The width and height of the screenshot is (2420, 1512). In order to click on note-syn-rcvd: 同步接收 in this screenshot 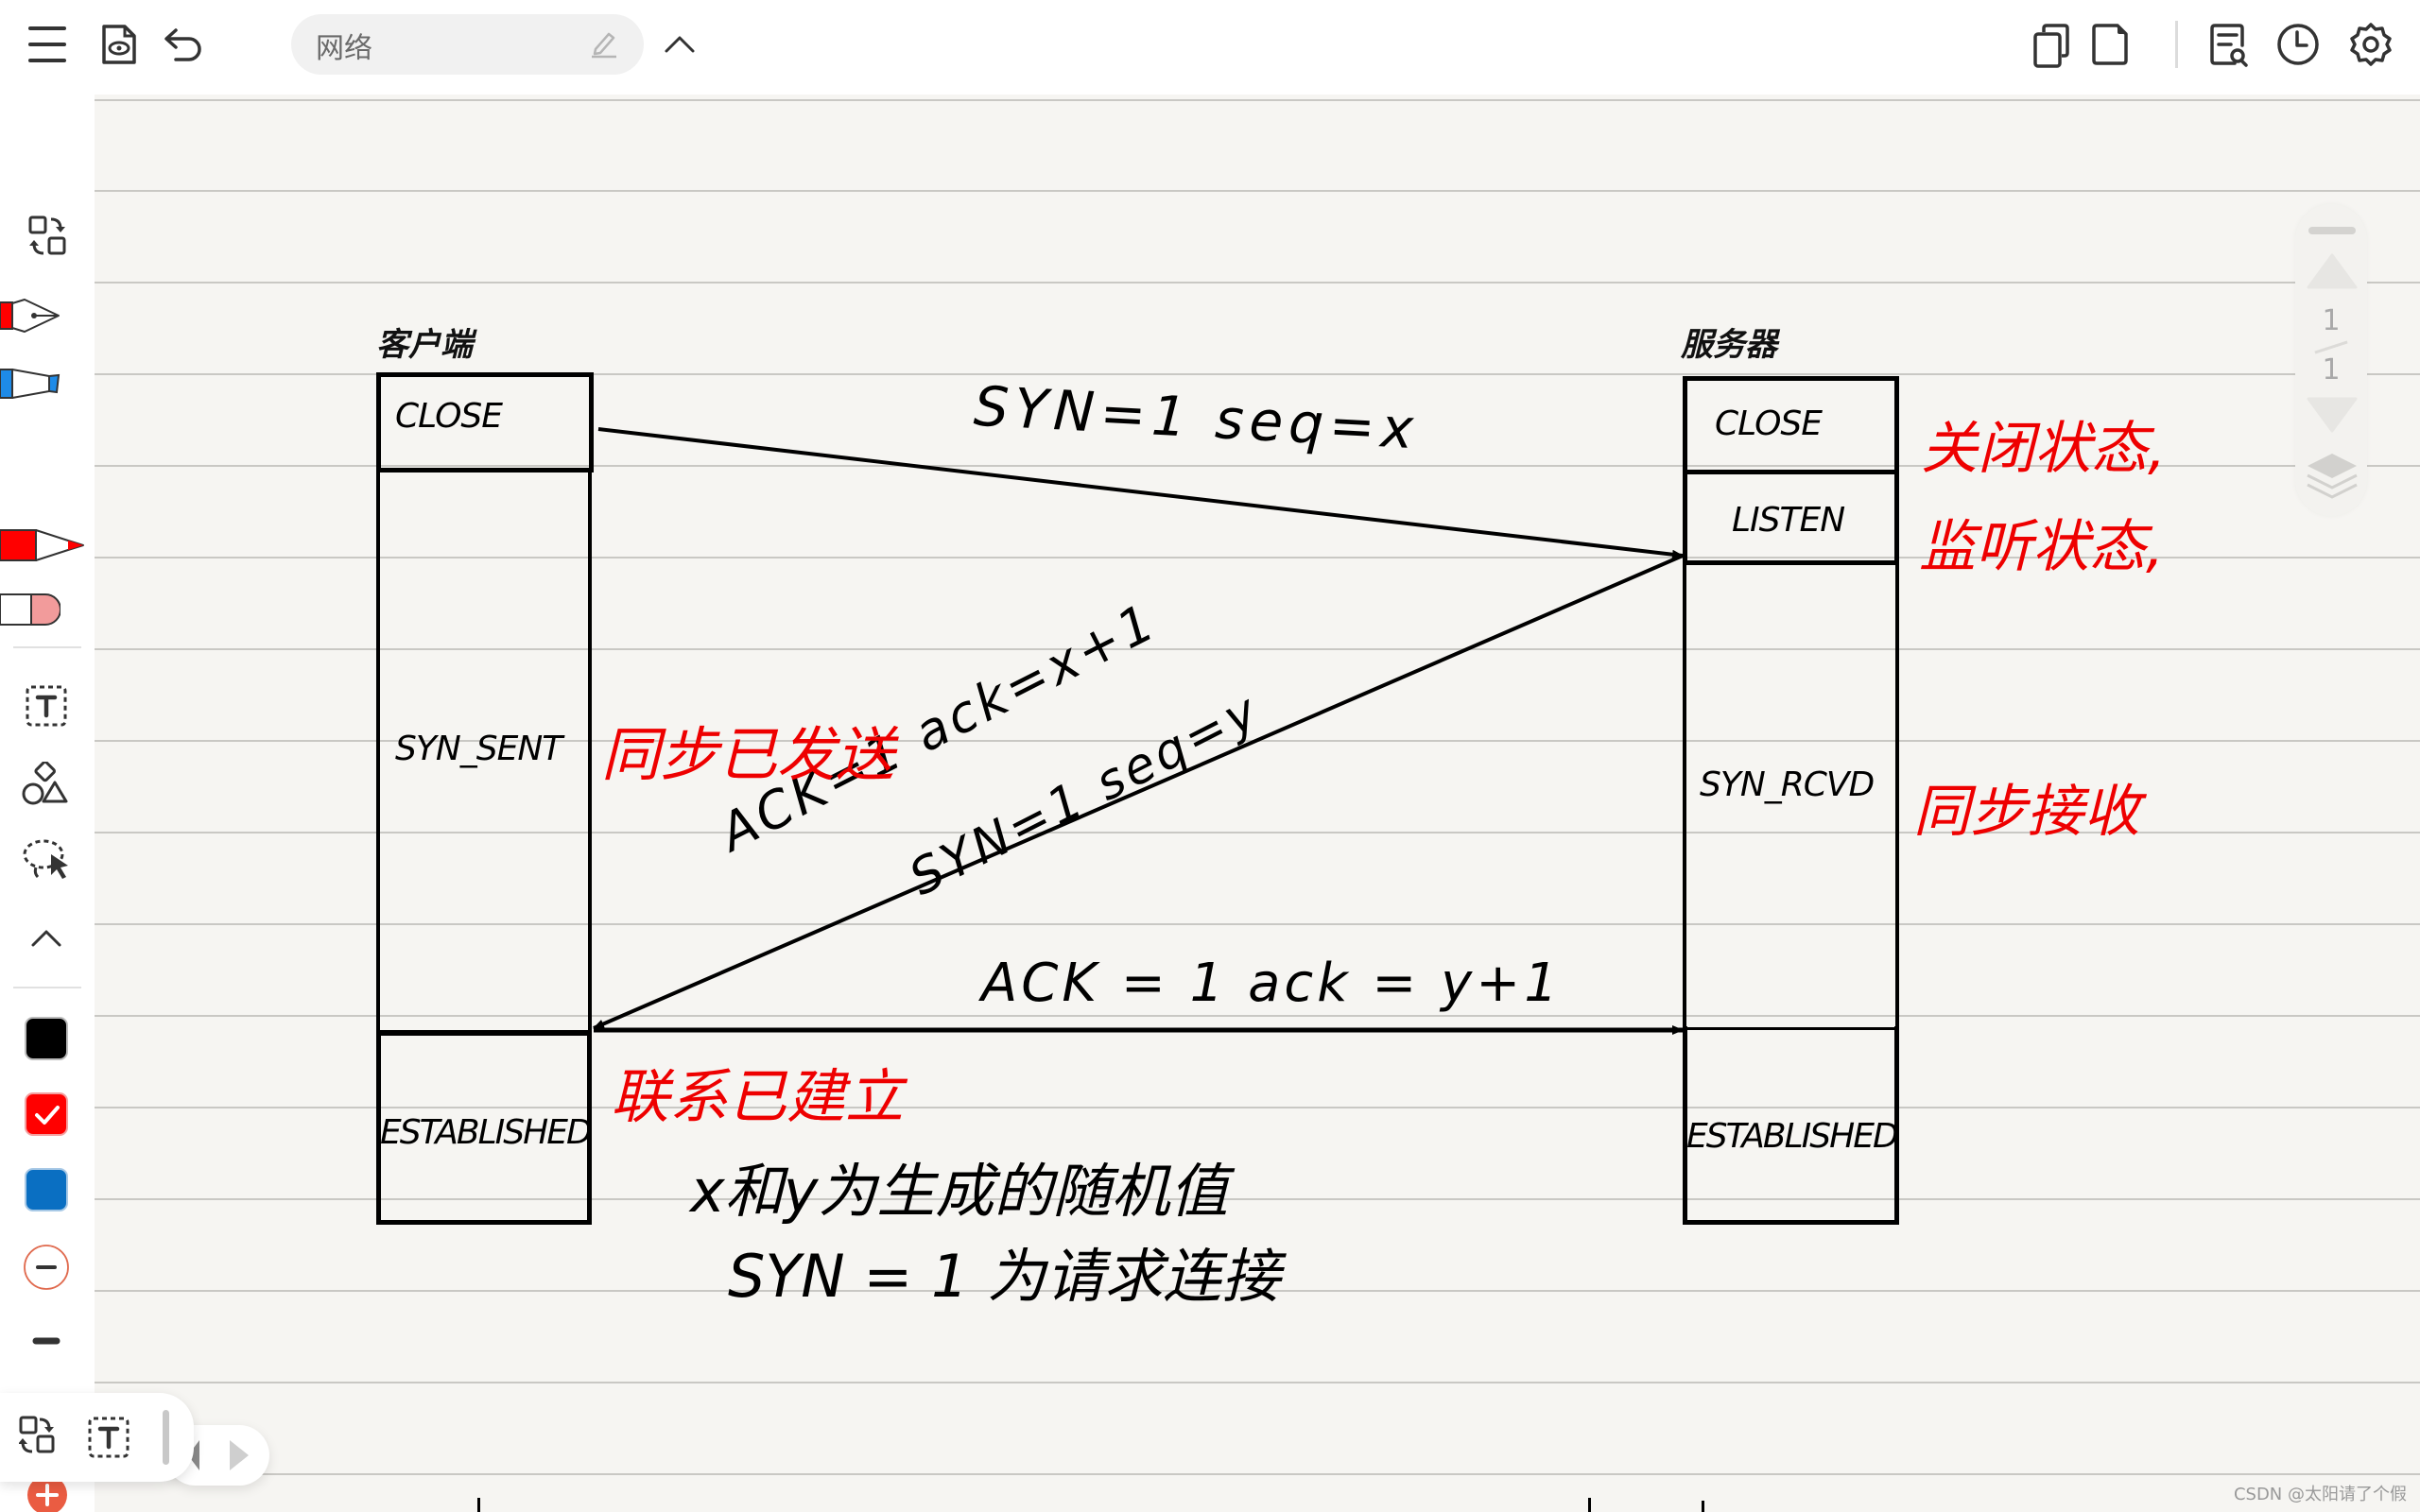, I will do `click(2026, 812)`.